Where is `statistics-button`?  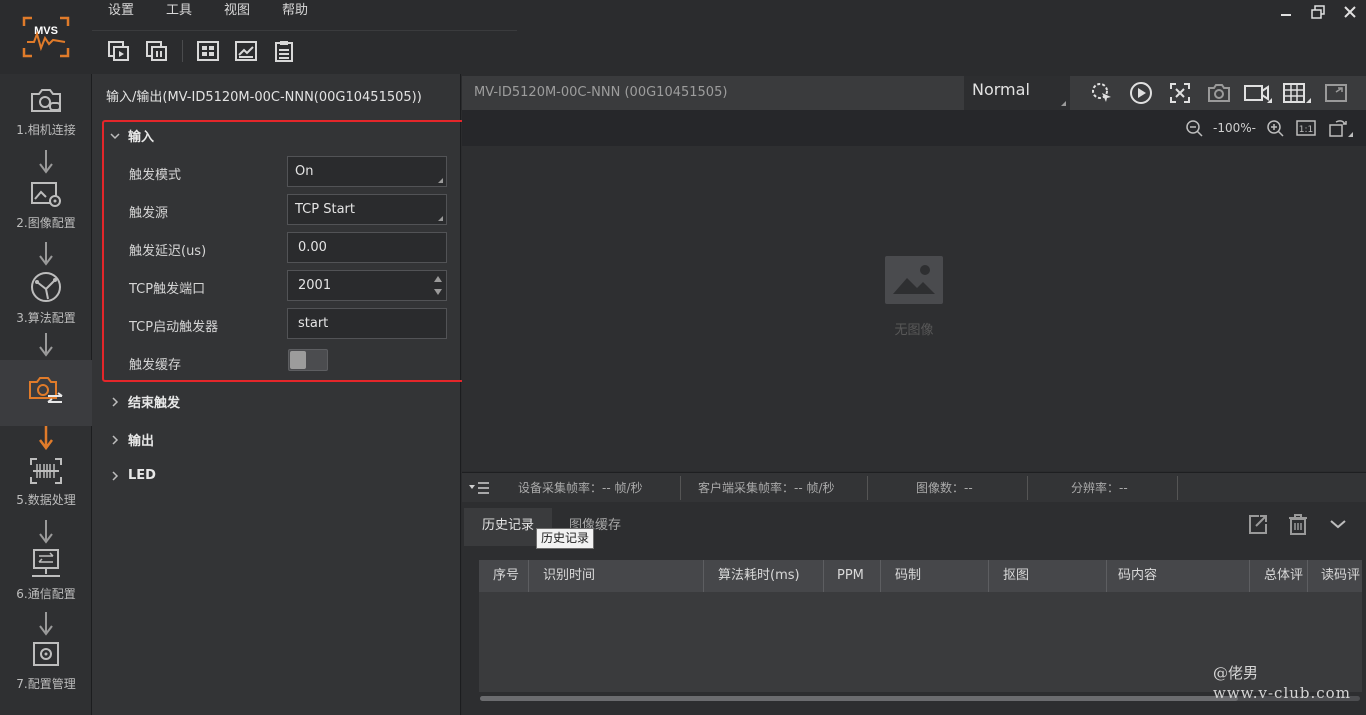 statistics-button is located at coordinates (246, 51).